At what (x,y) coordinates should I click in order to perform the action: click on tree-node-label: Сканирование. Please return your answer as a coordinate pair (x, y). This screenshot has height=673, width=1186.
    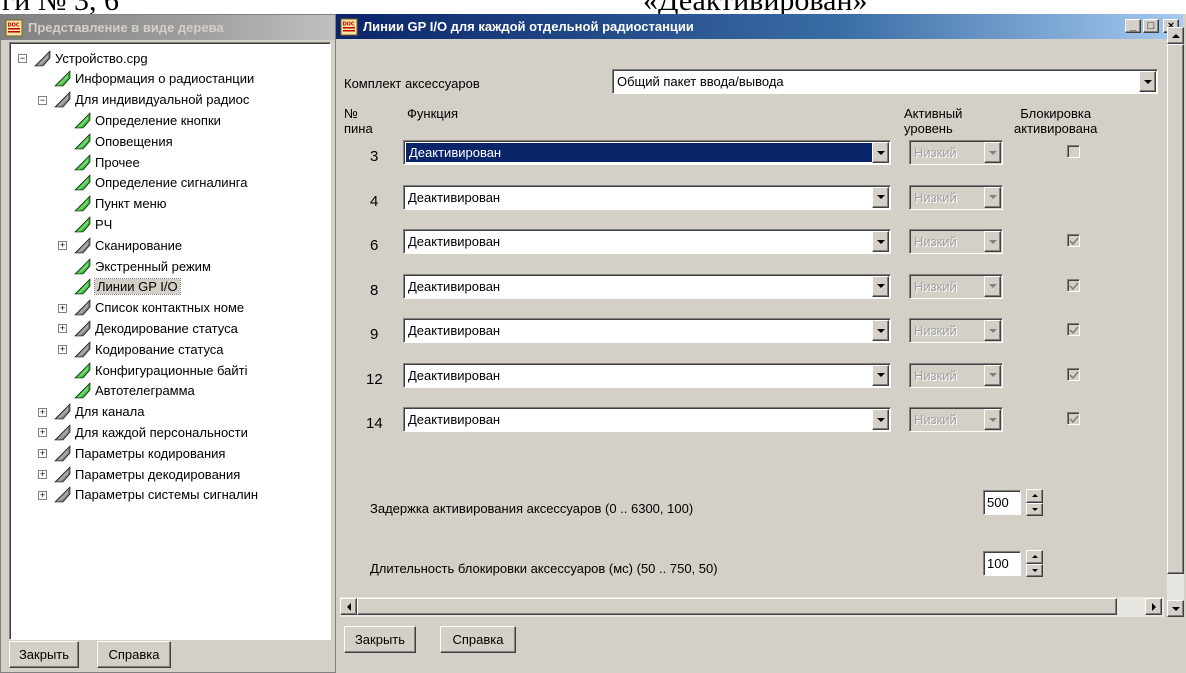
    Looking at the image, I should click on (139, 245).